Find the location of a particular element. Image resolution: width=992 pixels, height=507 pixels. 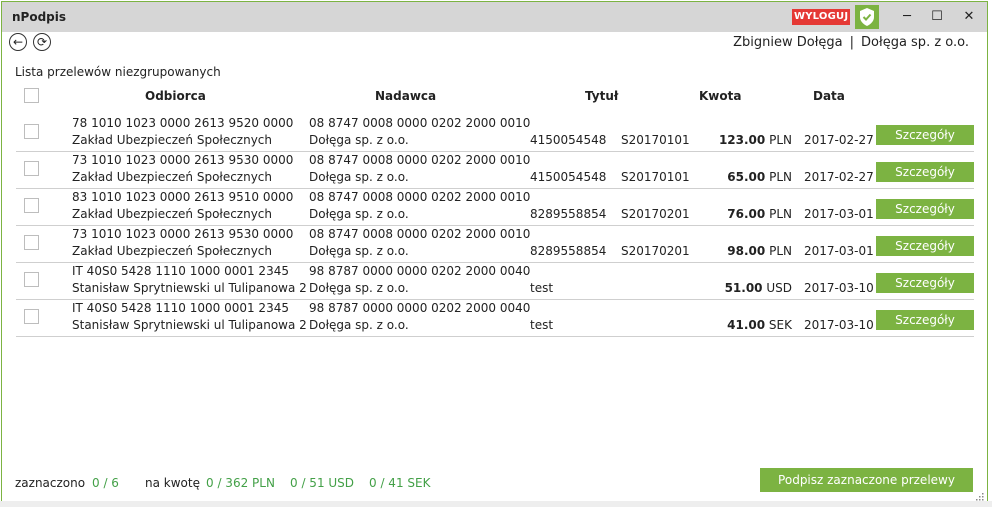

amount: 76.00 PLN is located at coordinates (724, 214).